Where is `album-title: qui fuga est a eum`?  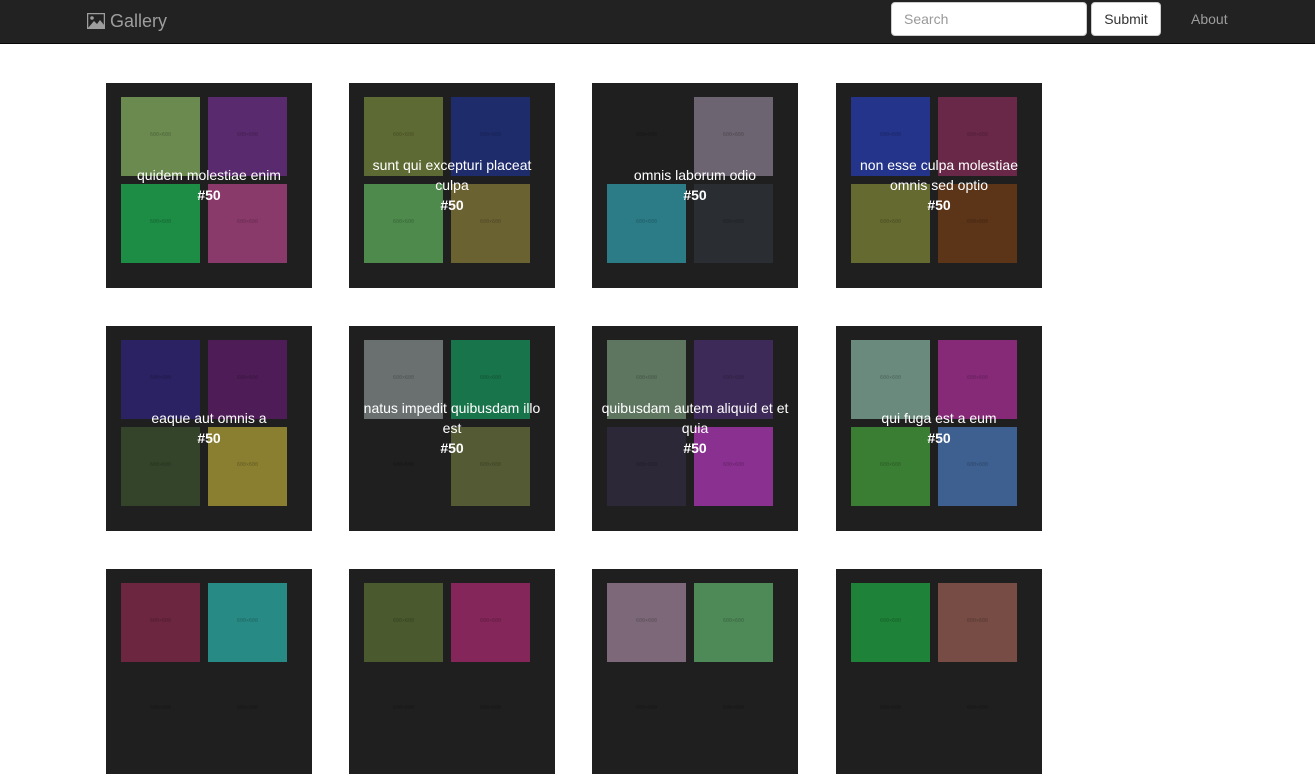 album-title: qui fuga est a eum is located at coordinates (939, 418).